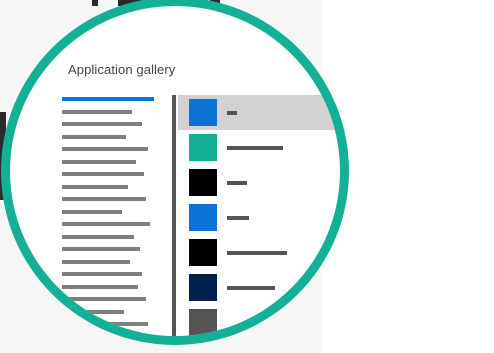  What do you see at coordinates (122, 69) in the screenshot?
I see `window-title: Application gallery` at bounding box center [122, 69].